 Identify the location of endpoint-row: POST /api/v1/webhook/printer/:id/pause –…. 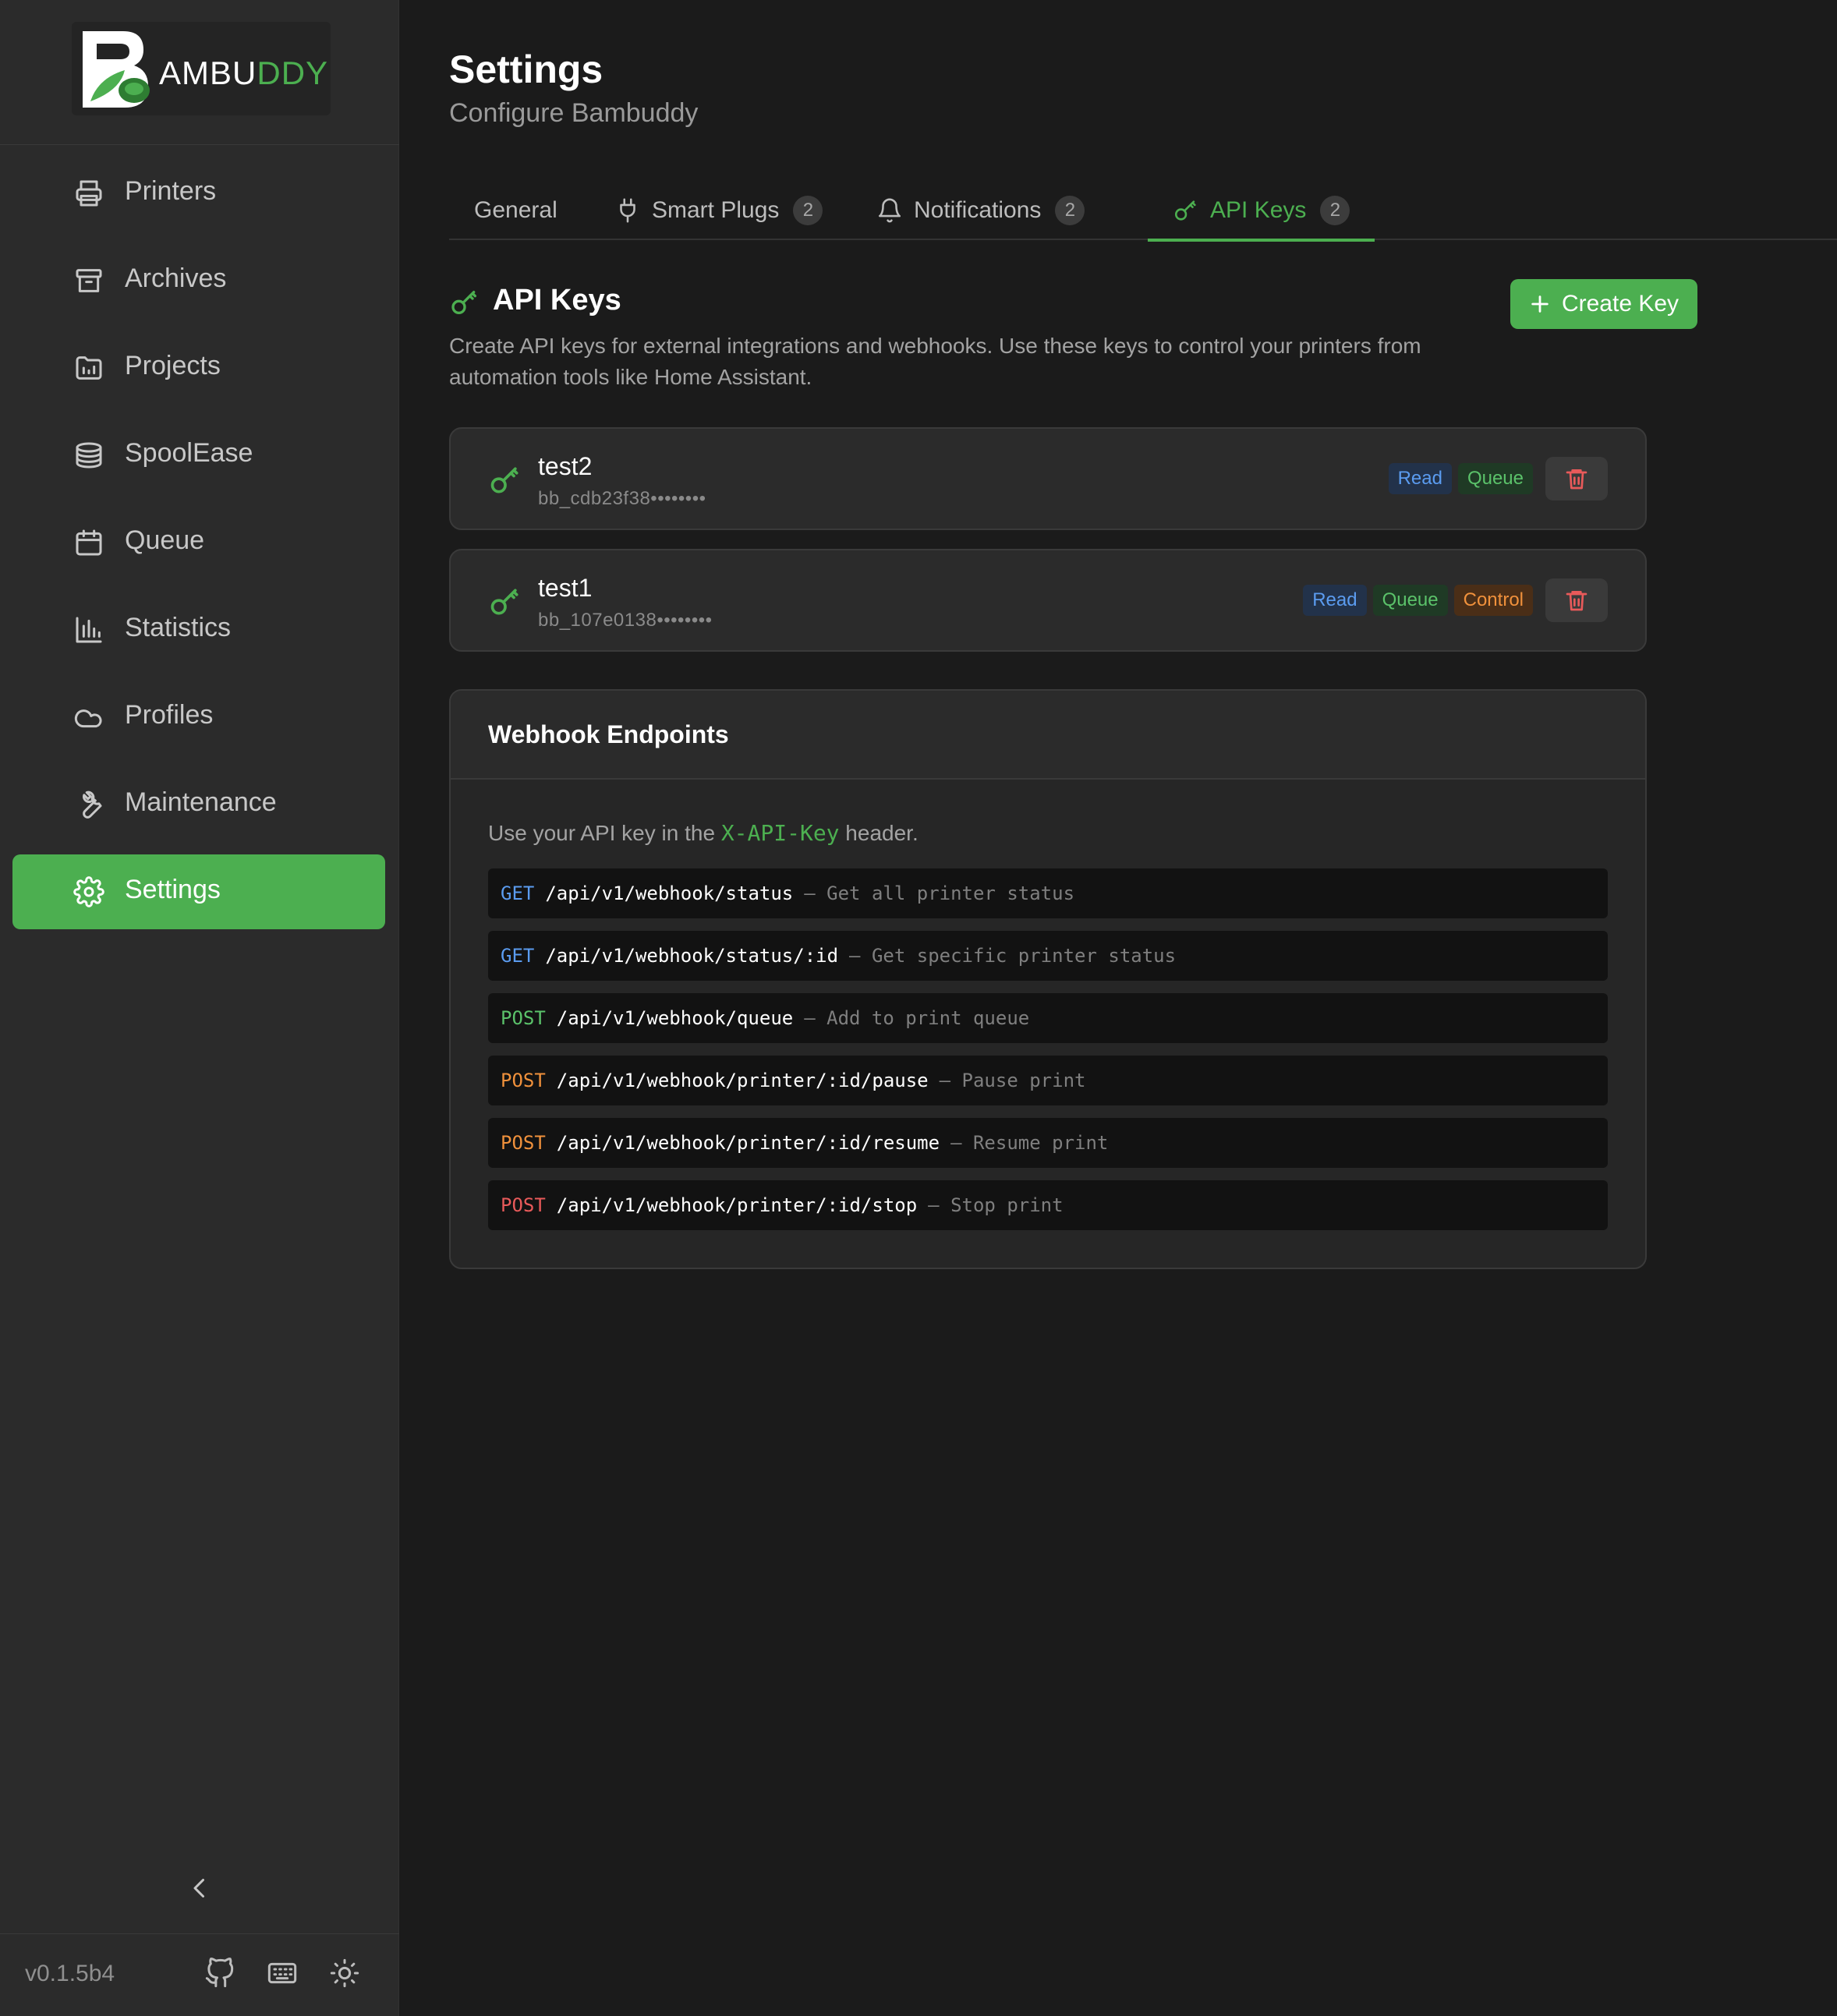
(1048, 1080).